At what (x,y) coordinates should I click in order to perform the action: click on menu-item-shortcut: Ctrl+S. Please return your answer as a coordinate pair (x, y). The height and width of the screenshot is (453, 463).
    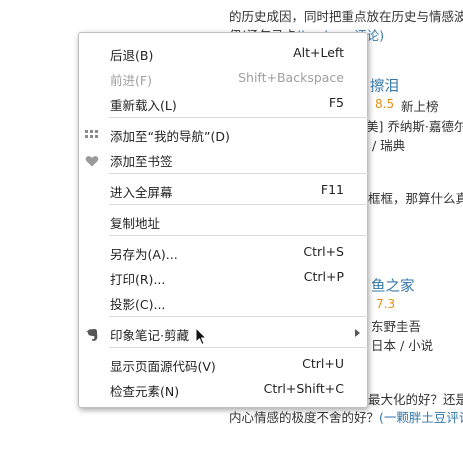
    Looking at the image, I should click on (323, 251).